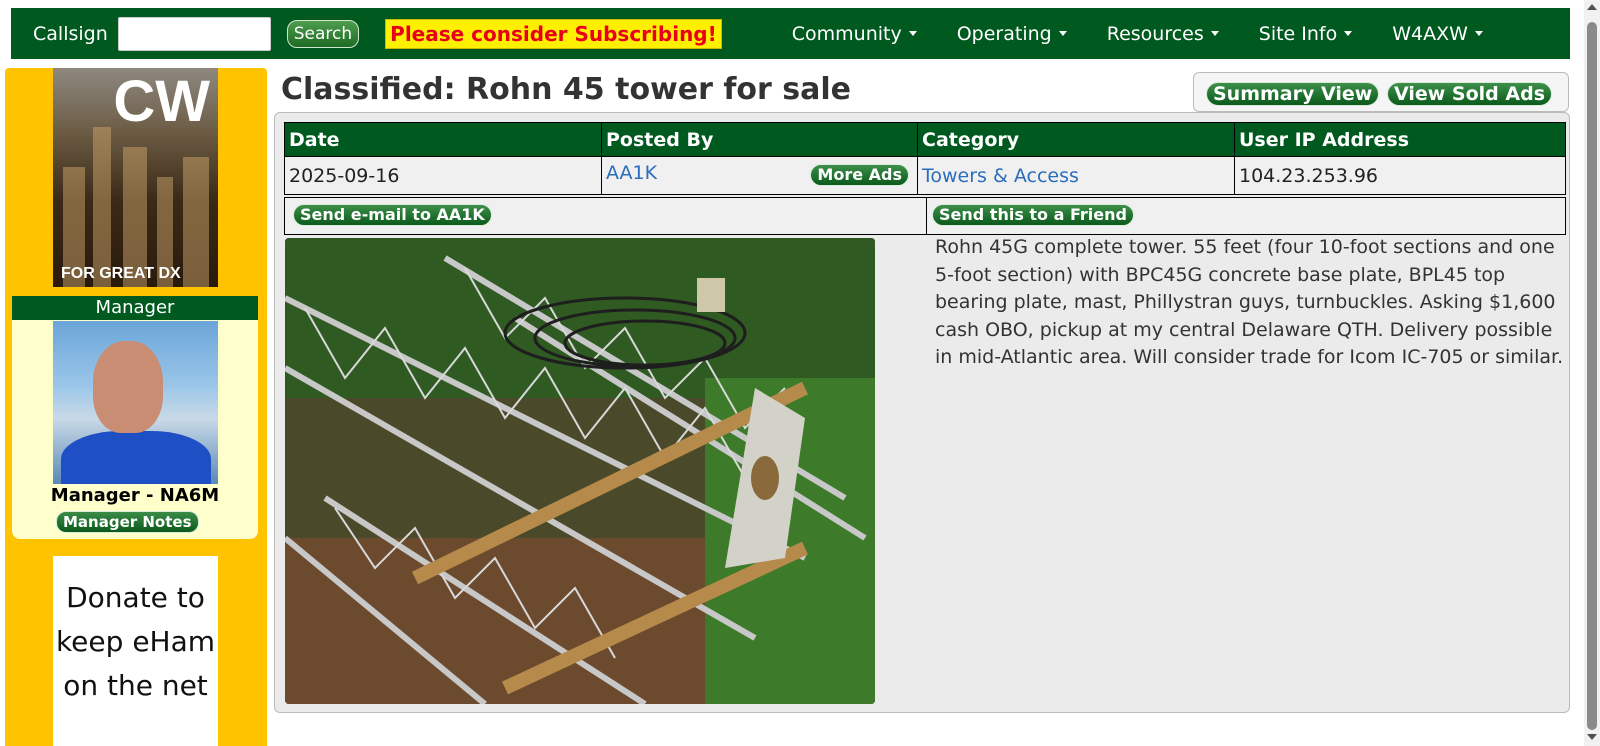  Describe the element at coordinates (128, 387) in the screenshot. I see `photo-face` at that location.